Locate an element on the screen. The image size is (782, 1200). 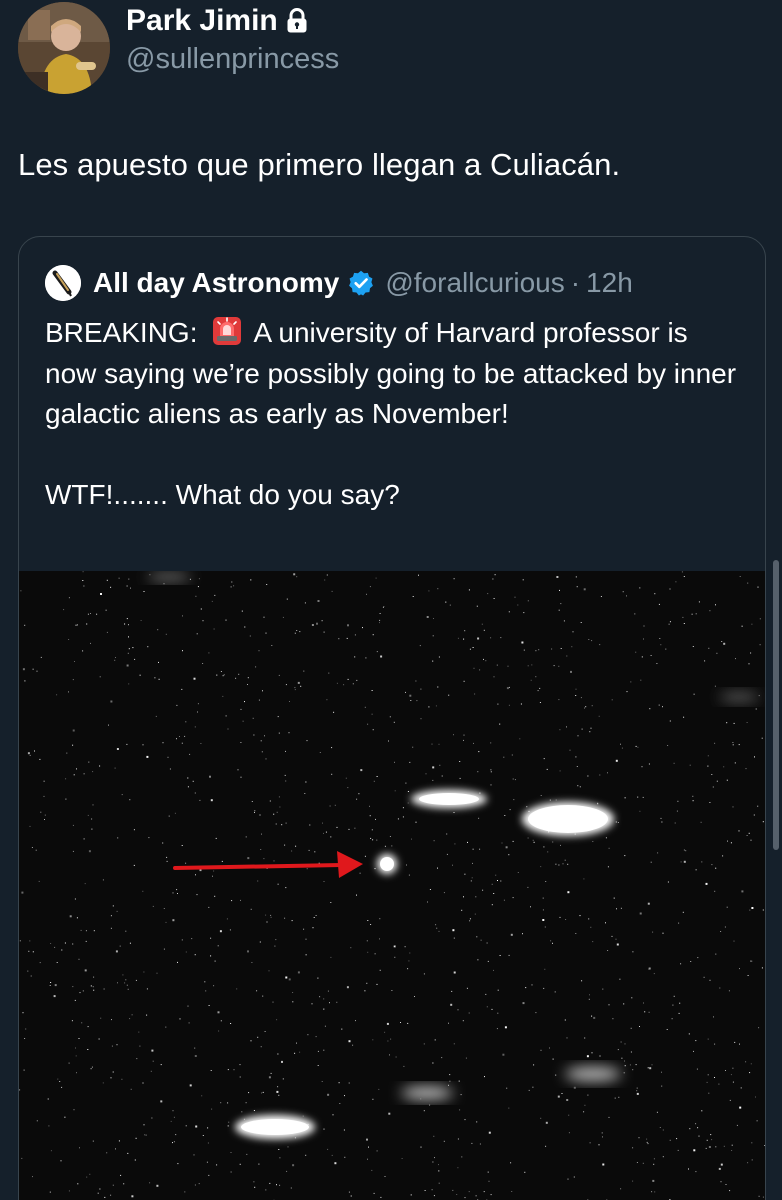
verified-badge-icon is located at coordinates (361, 283).